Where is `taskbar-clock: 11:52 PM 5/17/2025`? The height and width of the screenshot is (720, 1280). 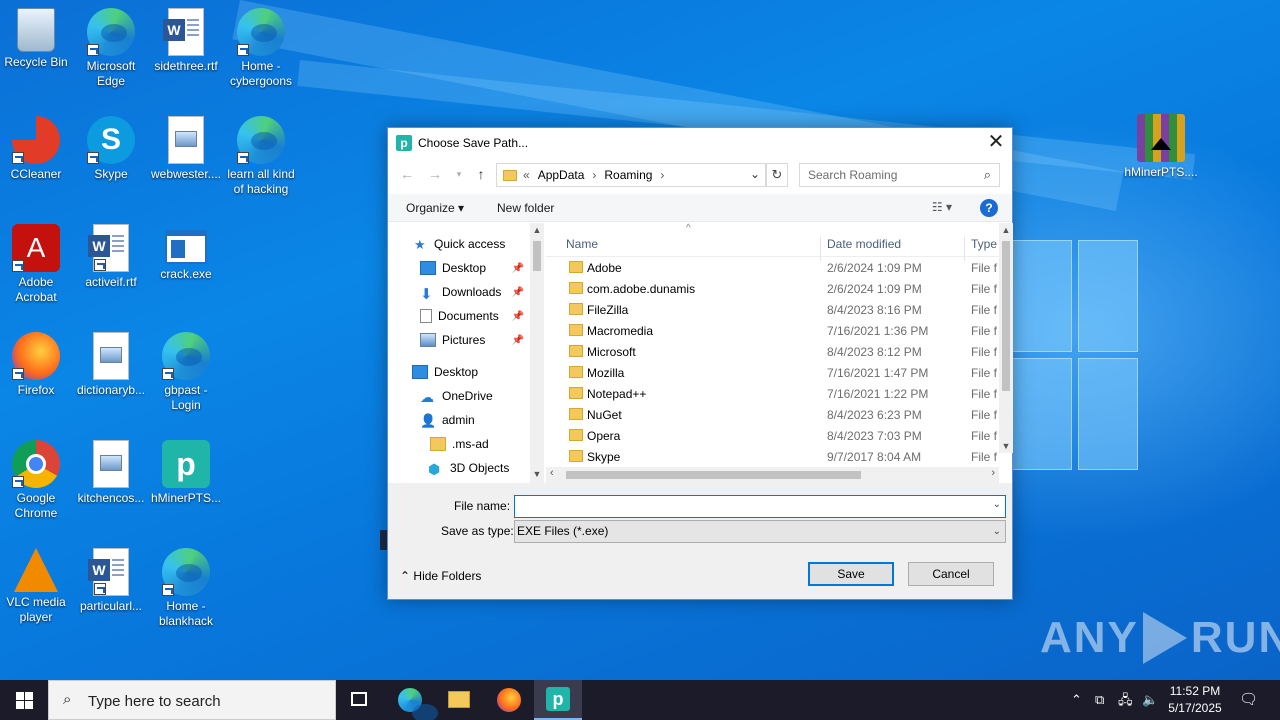 taskbar-clock: 11:52 PM 5/17/2025 is located at coordinates (1195, 700).